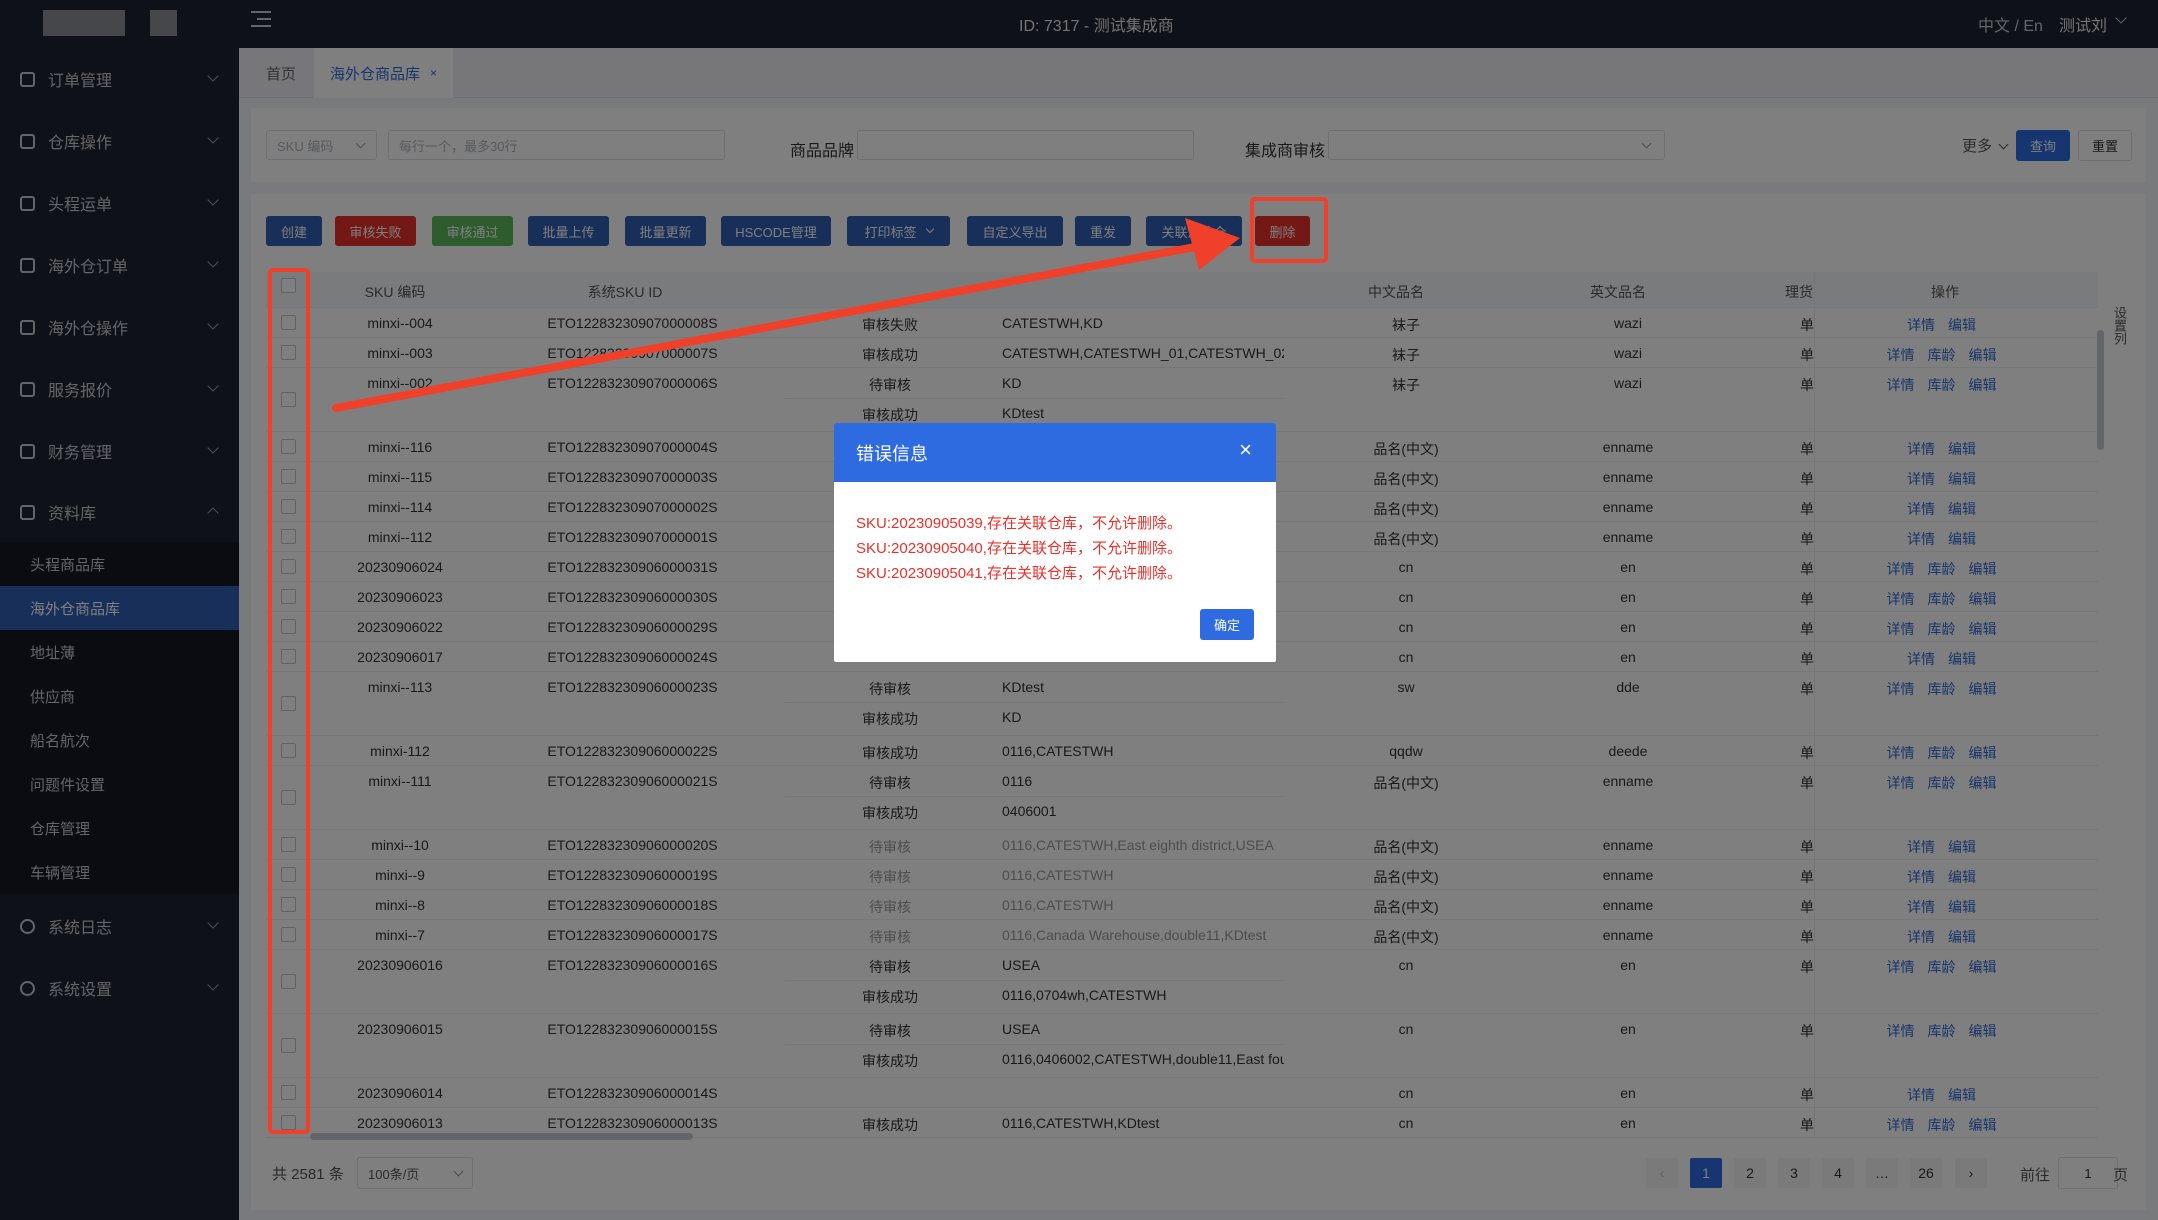 Image resolution: width=2158 pixels, height=1220 pixels. I want to click on error-message: SKU:20230905040,存在关联仓库，不允许删除。, so click(1019, 548).